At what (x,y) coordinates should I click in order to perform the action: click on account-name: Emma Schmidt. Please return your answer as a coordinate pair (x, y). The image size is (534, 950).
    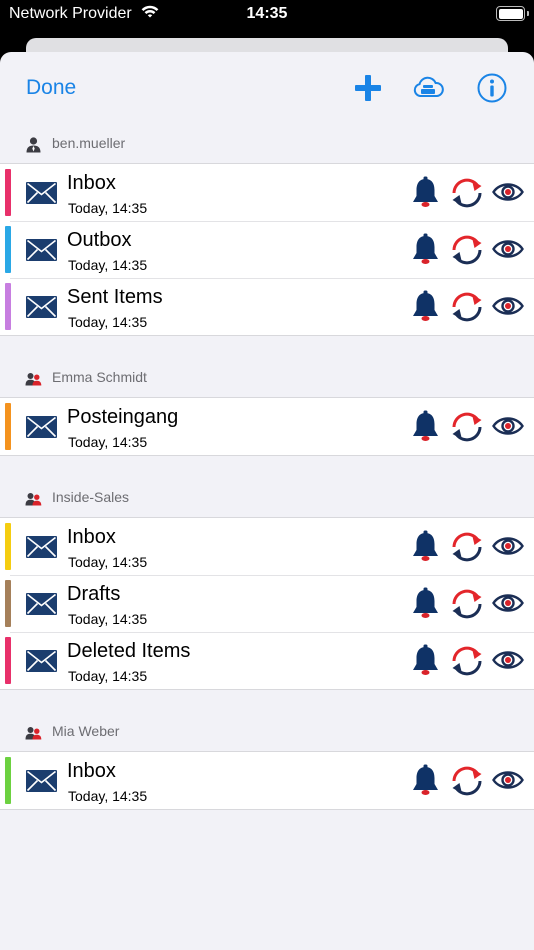
    Looking at the image, I should click on (99, 377).